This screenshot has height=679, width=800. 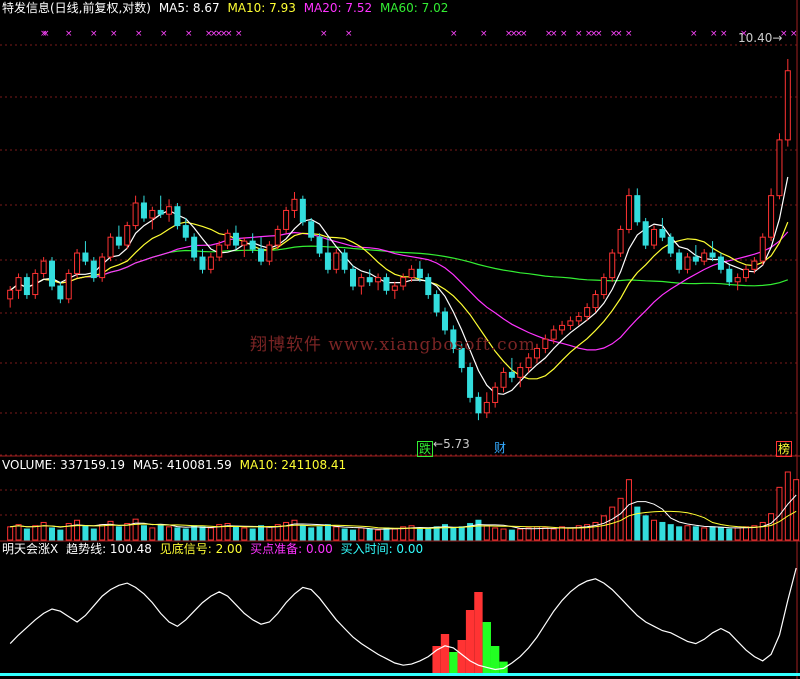 I want to click on volume-ma5-label: MA5: 410081.59, so click(x=182, y=465).